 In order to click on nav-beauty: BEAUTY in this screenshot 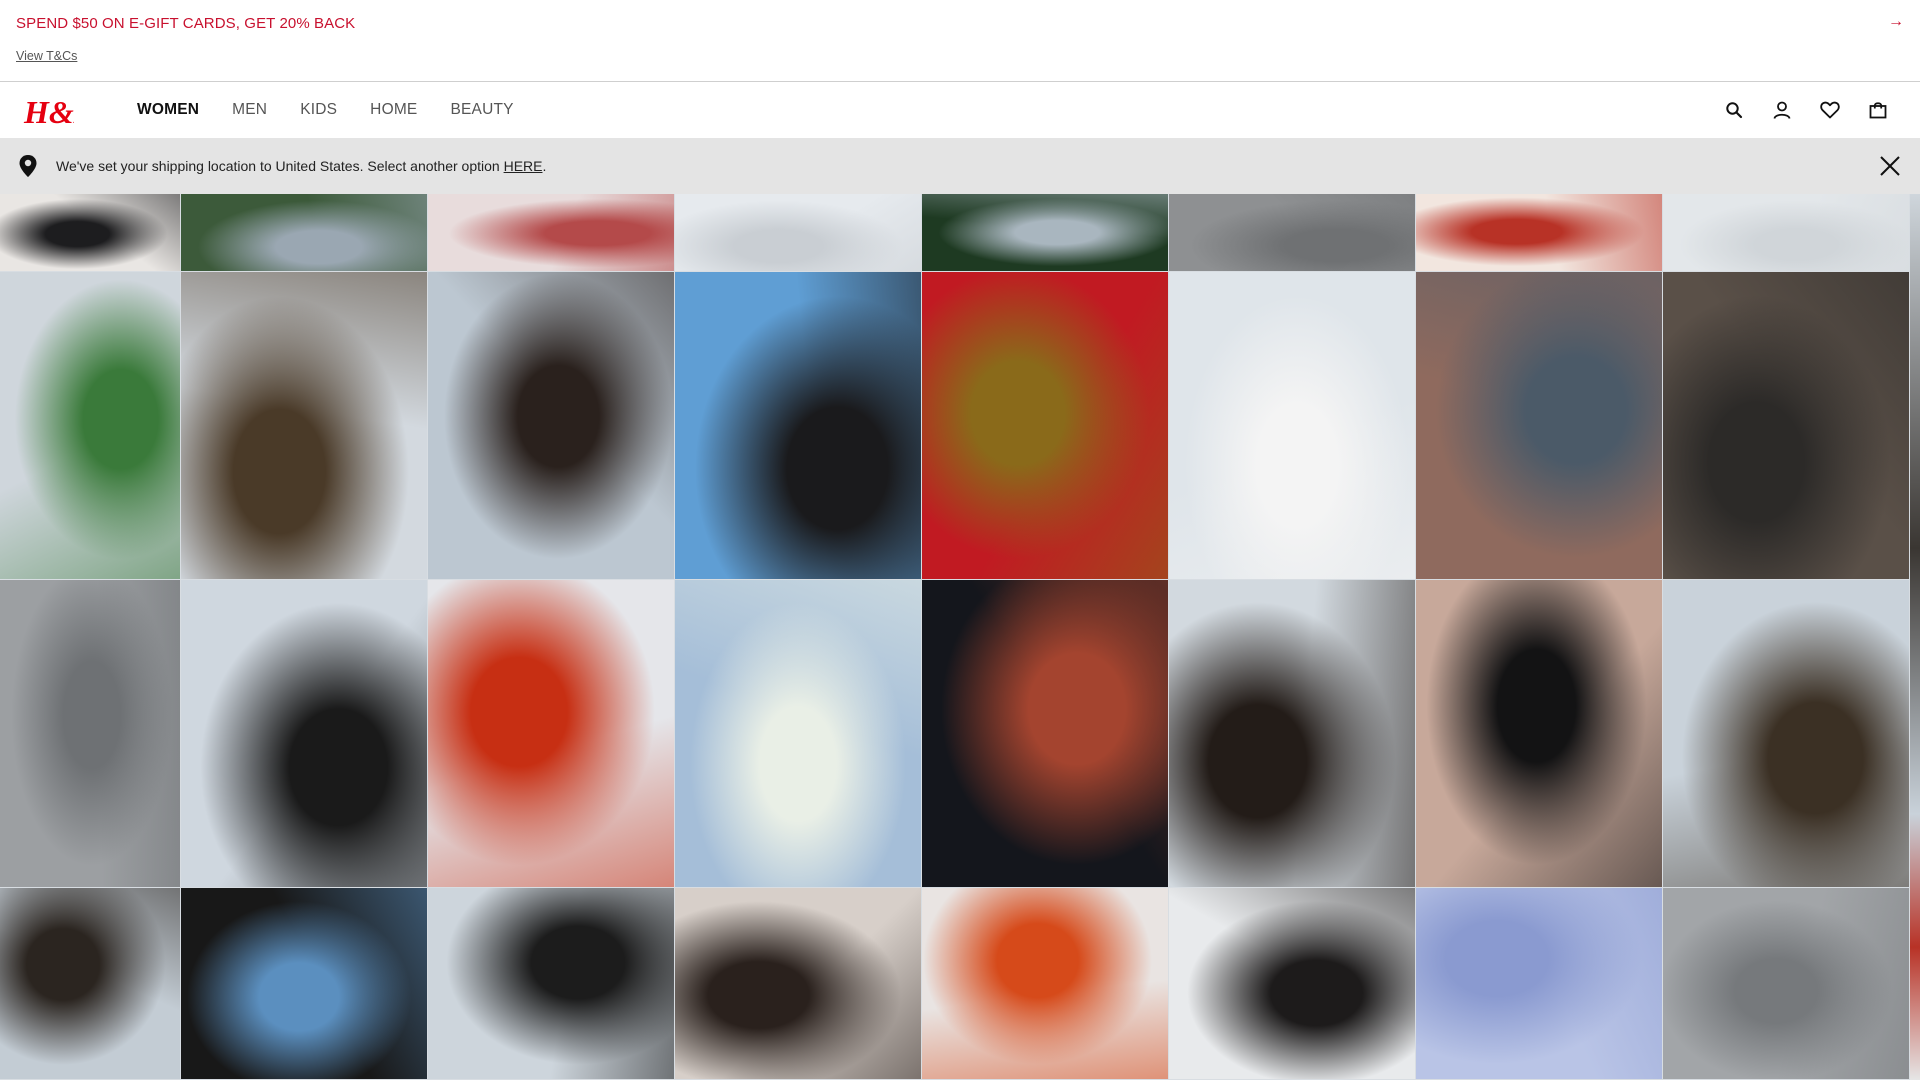, I will do `click(481, 110)`.